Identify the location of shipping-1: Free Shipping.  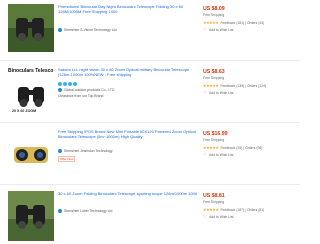
(214, 15).